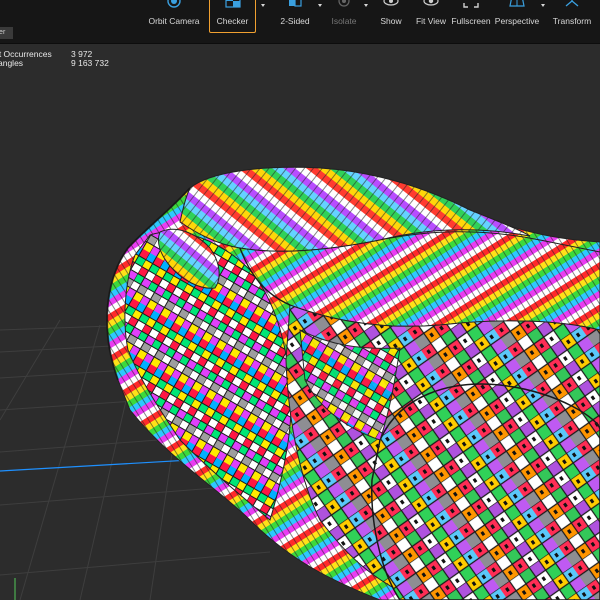 The height and width of the screenshot is (600, 600). Describe the element at coordinates (295, 3) in the screenshot. I see `two-sided-icon` at that location.